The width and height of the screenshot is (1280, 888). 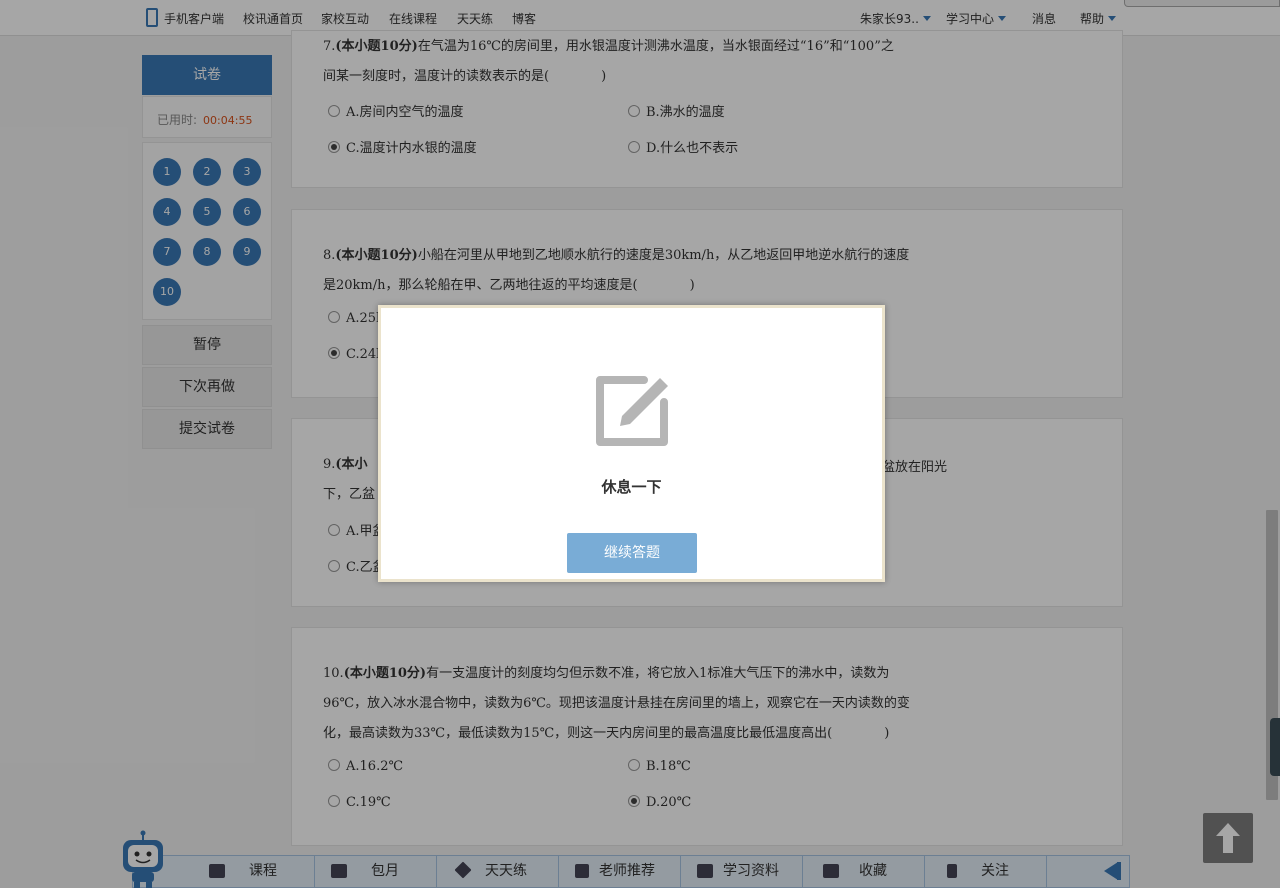 I want to click on continue-button: 继续答题, so click(x=632, y=553).